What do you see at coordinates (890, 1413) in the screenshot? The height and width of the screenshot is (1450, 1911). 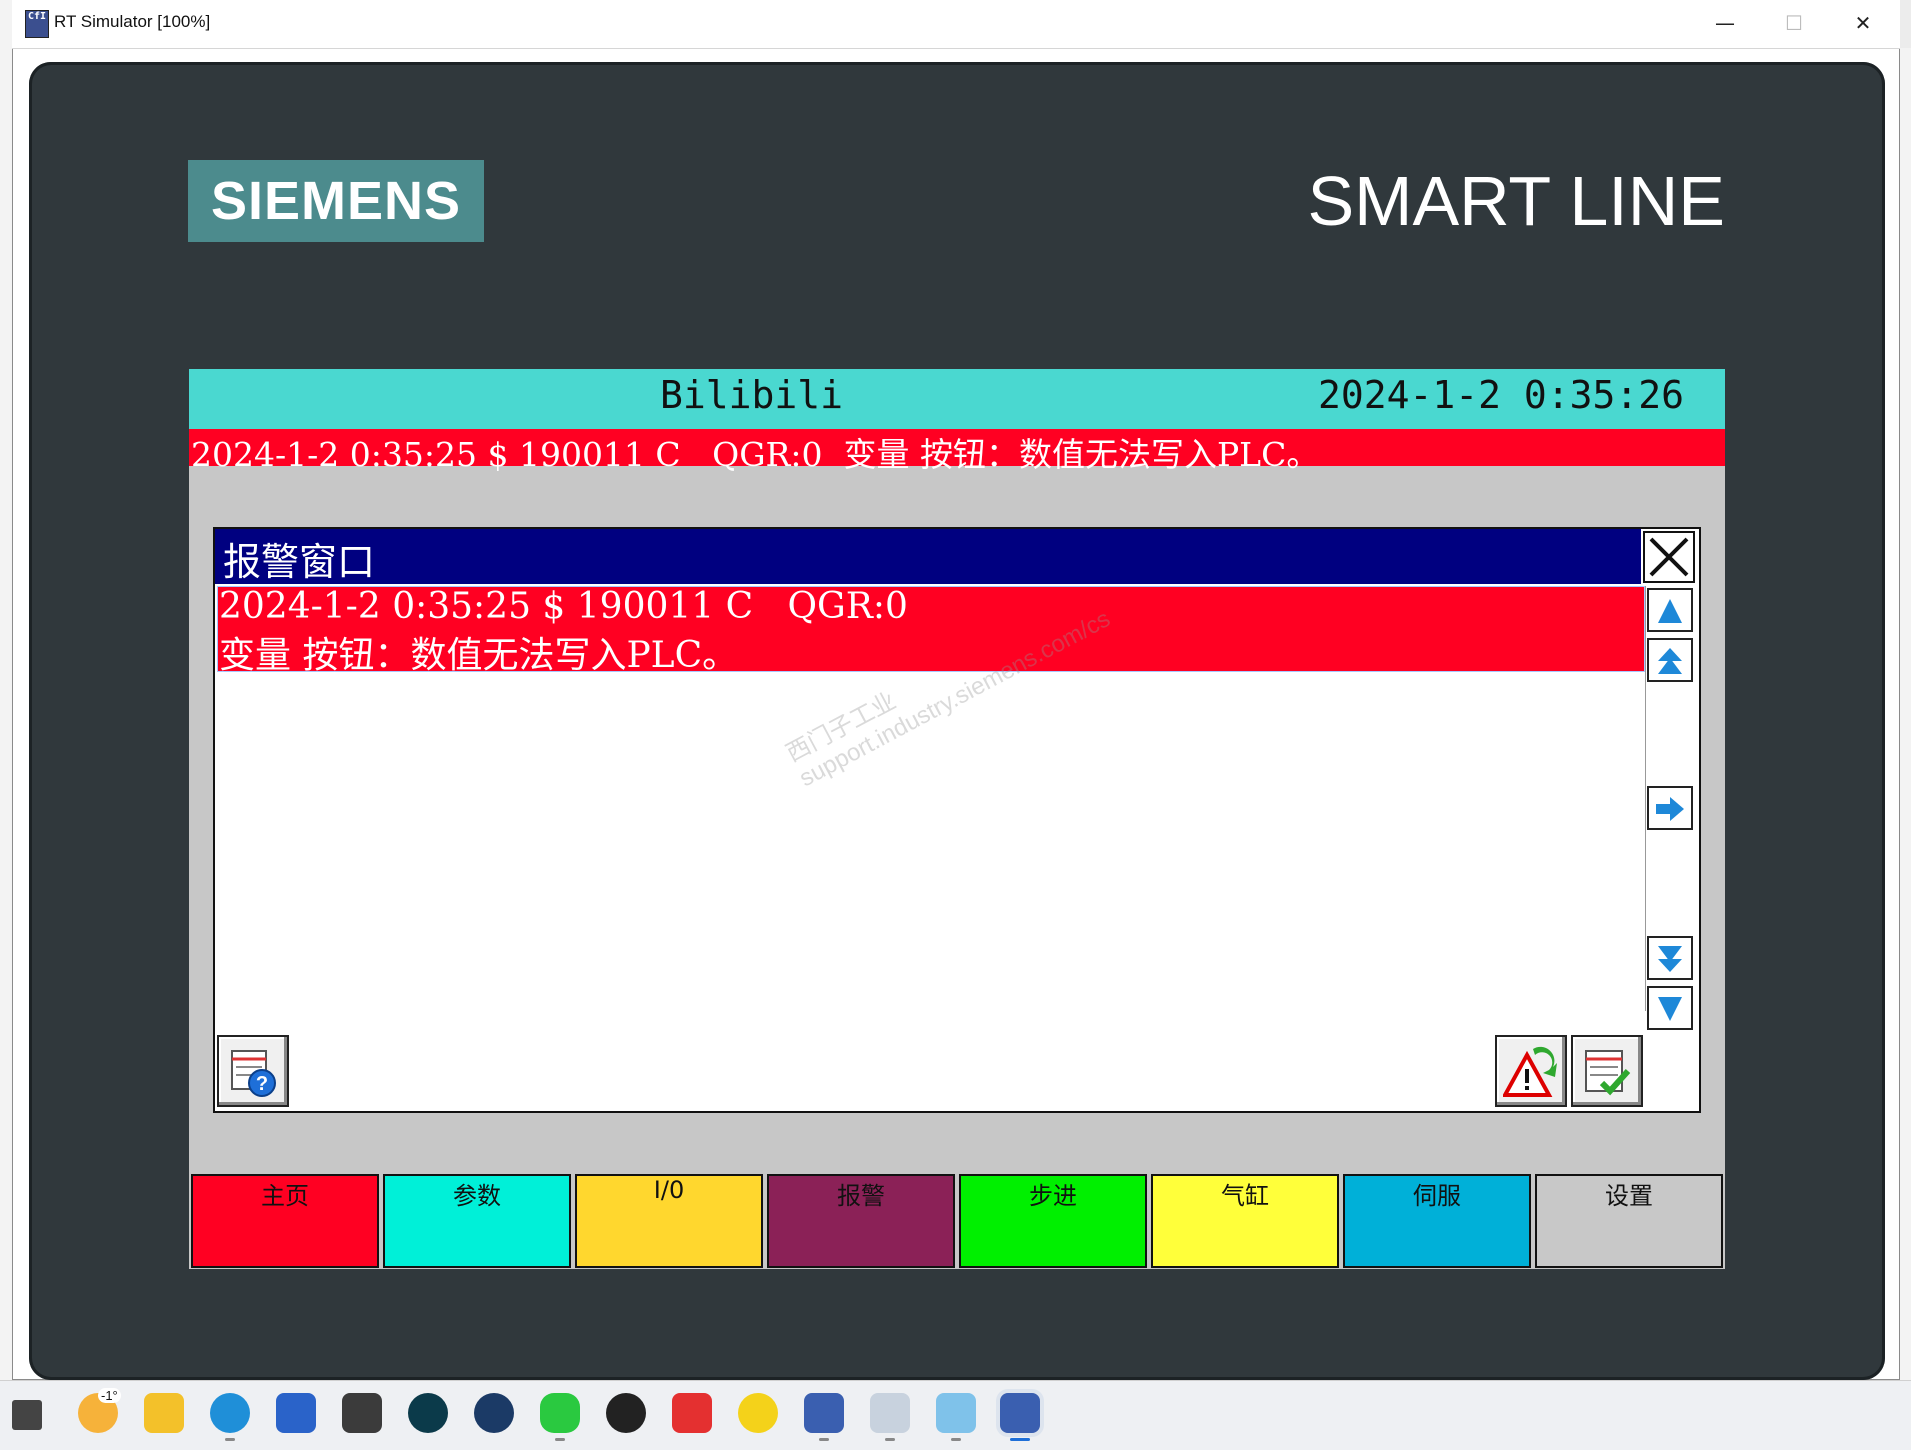 I see `tia-tool-icon` at bounding box center [890, 1413].